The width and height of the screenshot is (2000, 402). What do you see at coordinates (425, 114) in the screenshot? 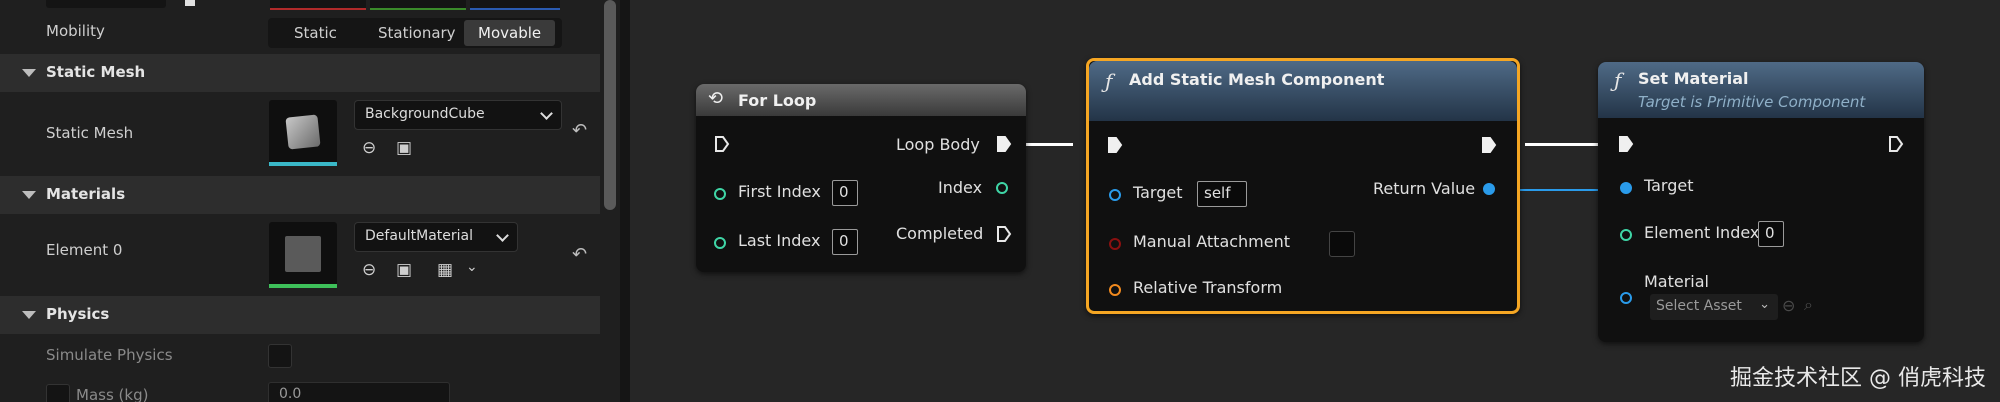
I see `static-mesh-value: BackgroundCube` at bounding box center [425, 114].